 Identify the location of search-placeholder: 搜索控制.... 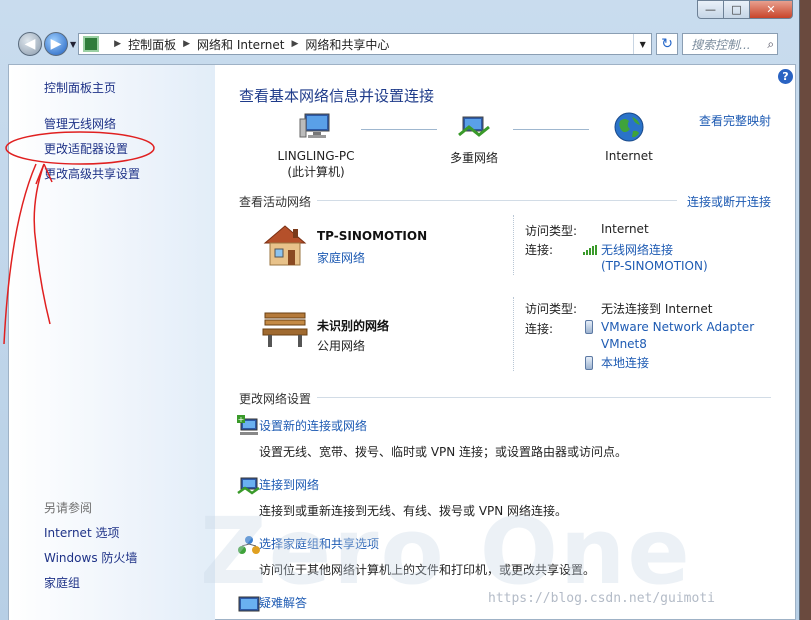
(721, 44).